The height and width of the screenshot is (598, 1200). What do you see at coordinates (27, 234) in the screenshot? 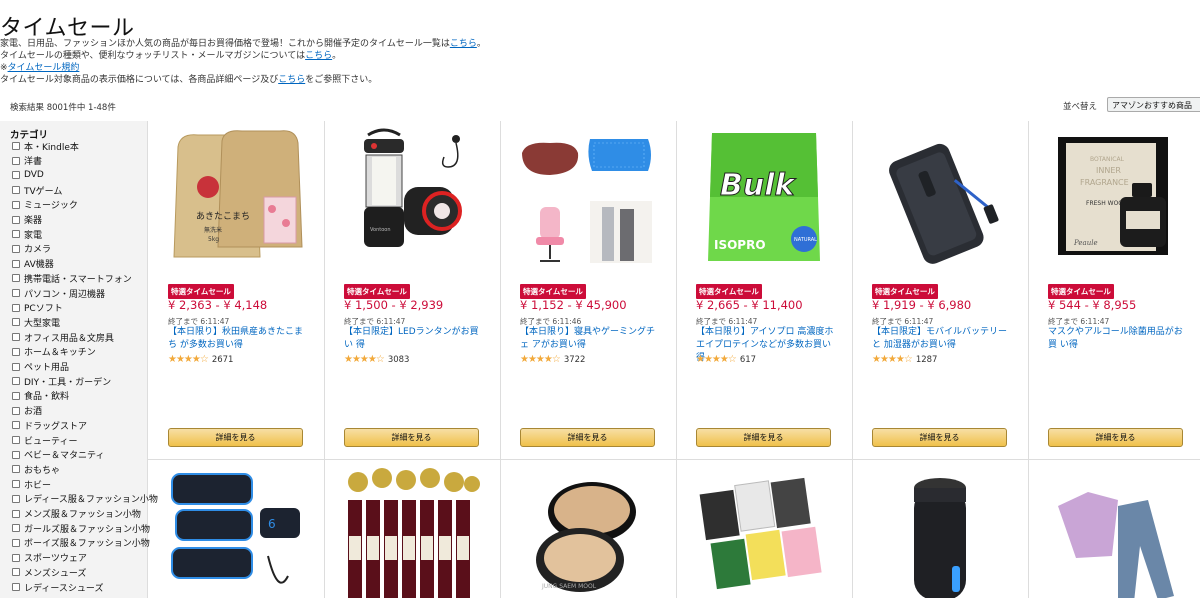
I see `category-item: 家電` at bounding box center [27, 234].